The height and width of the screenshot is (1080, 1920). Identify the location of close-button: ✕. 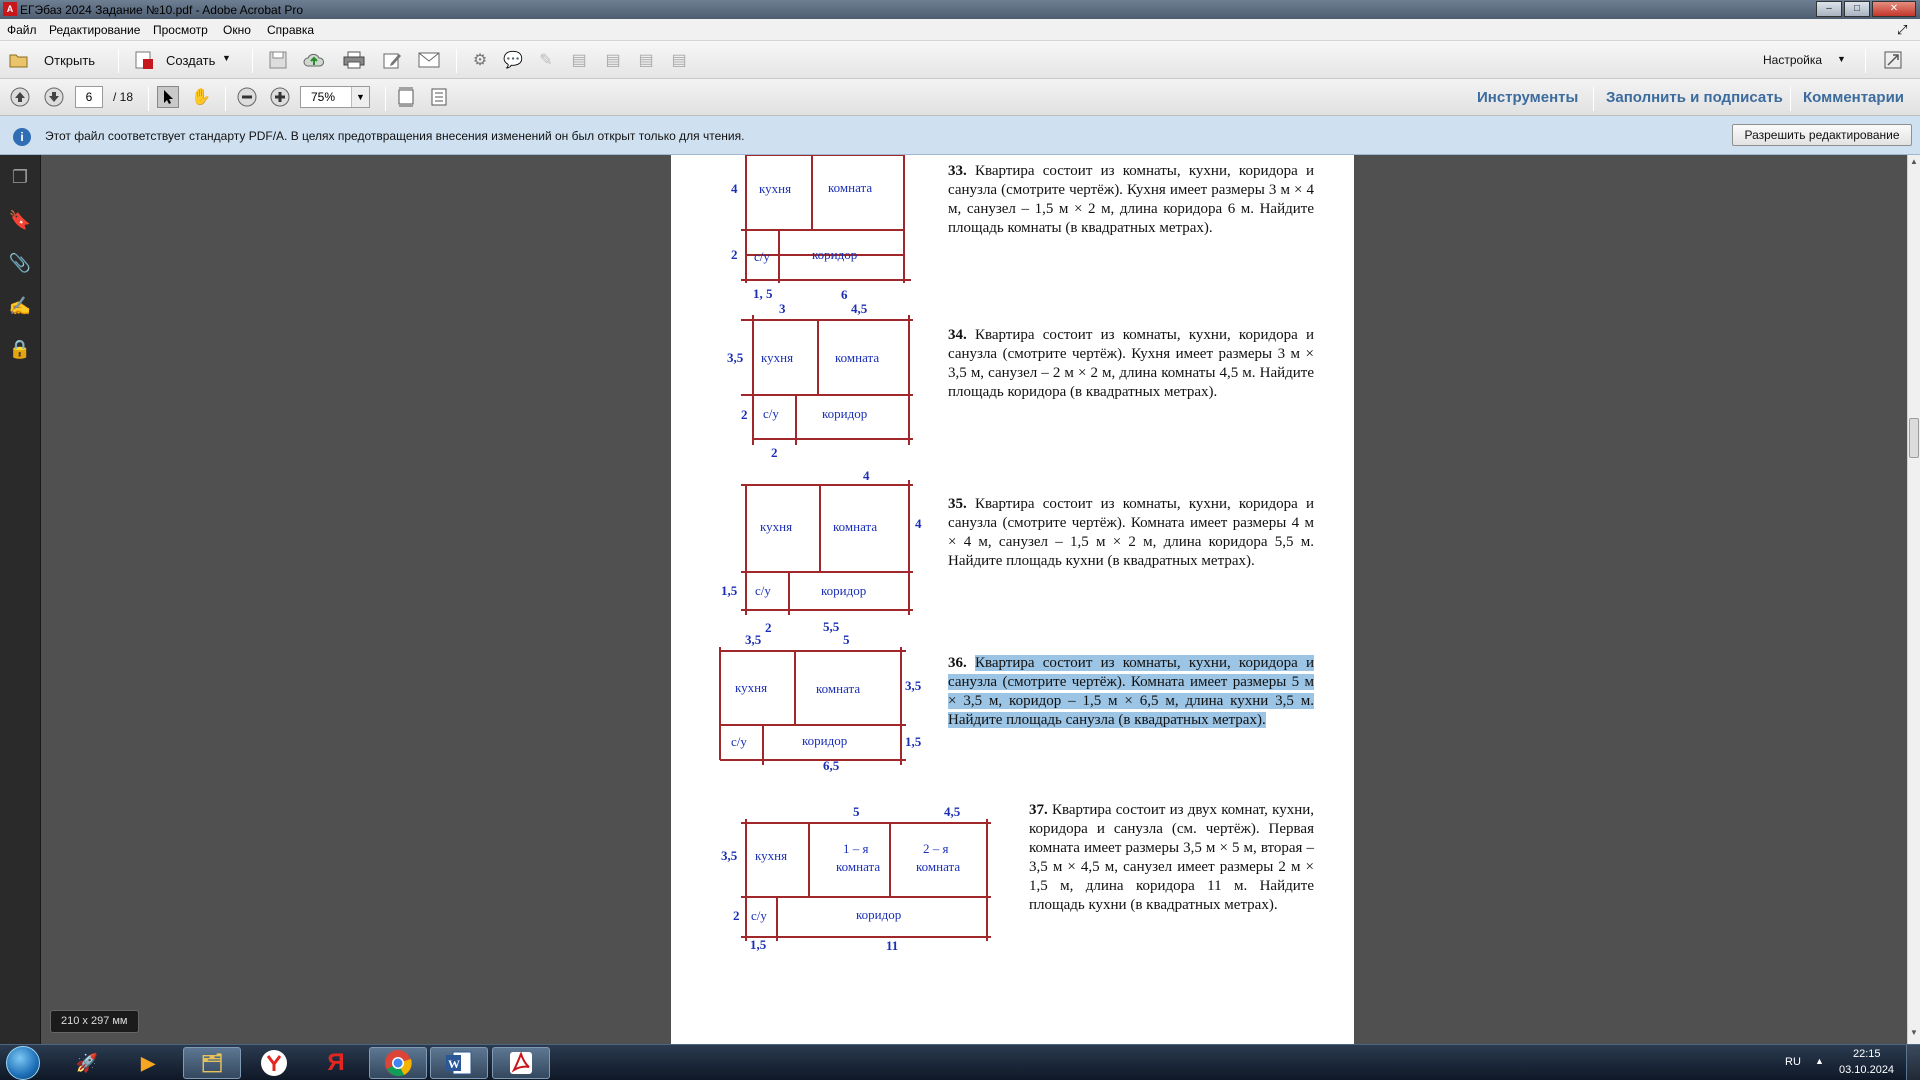
(1894, 9).